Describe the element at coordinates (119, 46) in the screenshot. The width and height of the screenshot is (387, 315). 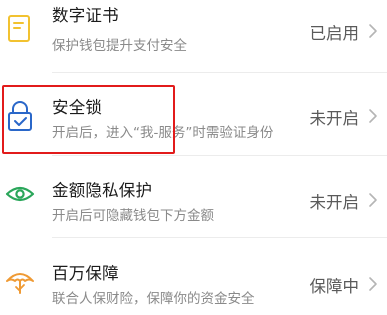
I see `setting-description: 保护钱包提升支付安全` at that location.